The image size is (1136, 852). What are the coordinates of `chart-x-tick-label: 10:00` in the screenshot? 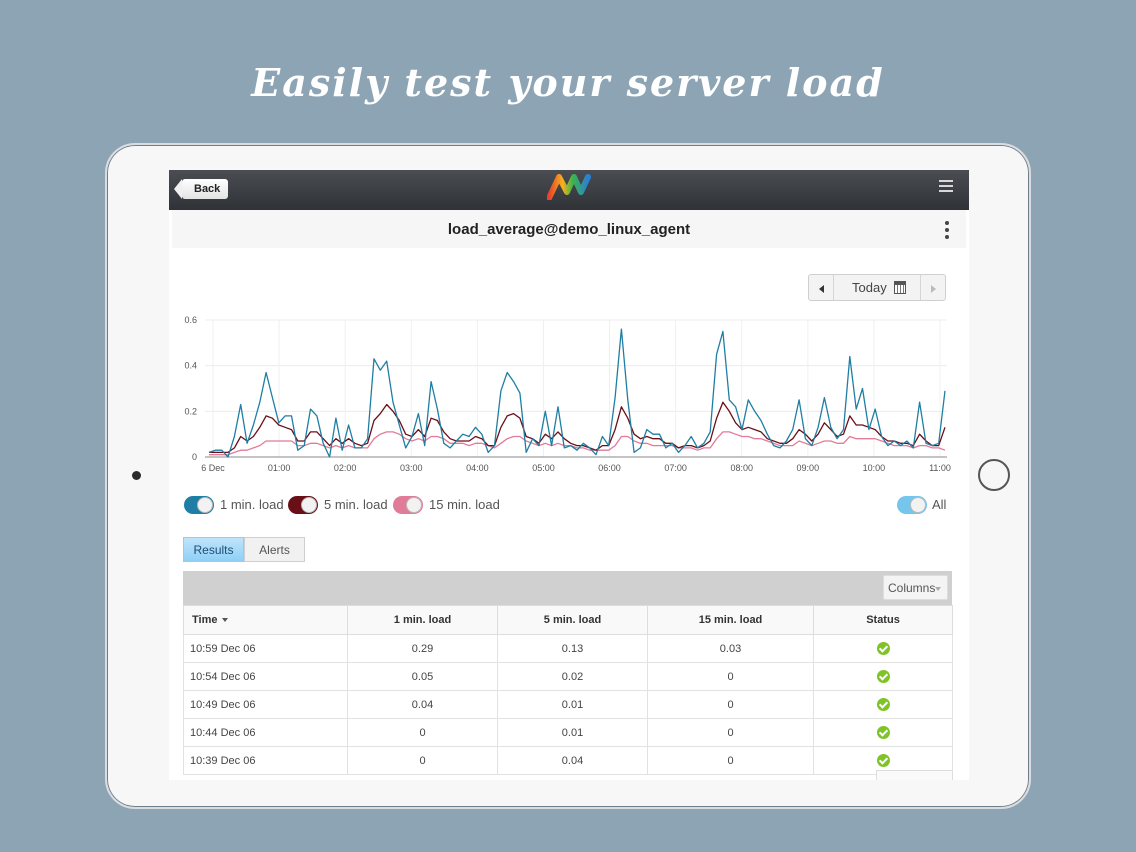 It's located at (874, 468).